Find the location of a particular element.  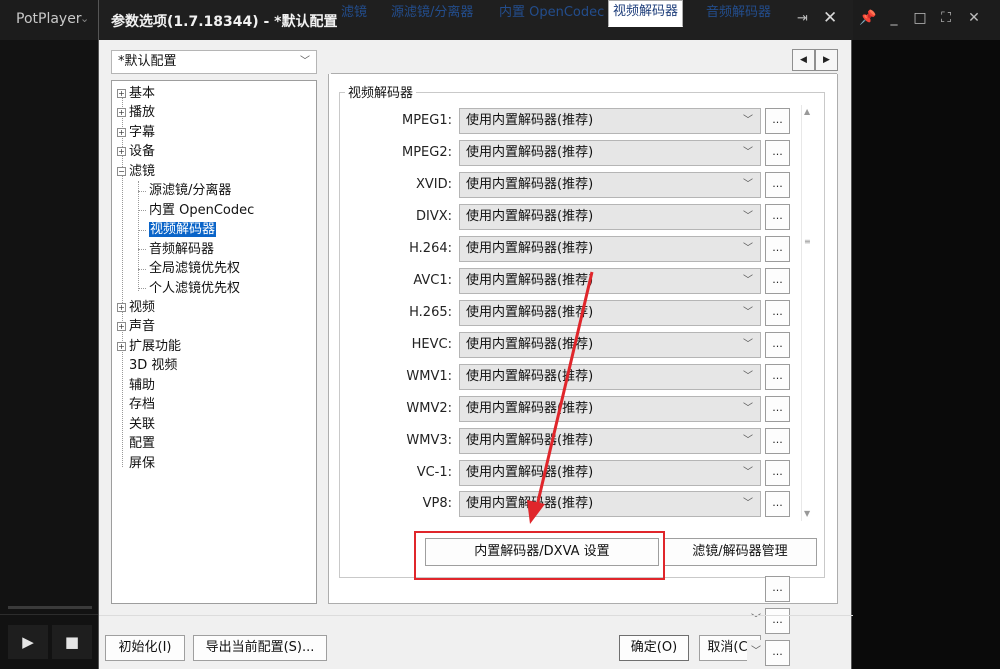

tree-item-playback: + 播放 is located at coordinates (136, 112).